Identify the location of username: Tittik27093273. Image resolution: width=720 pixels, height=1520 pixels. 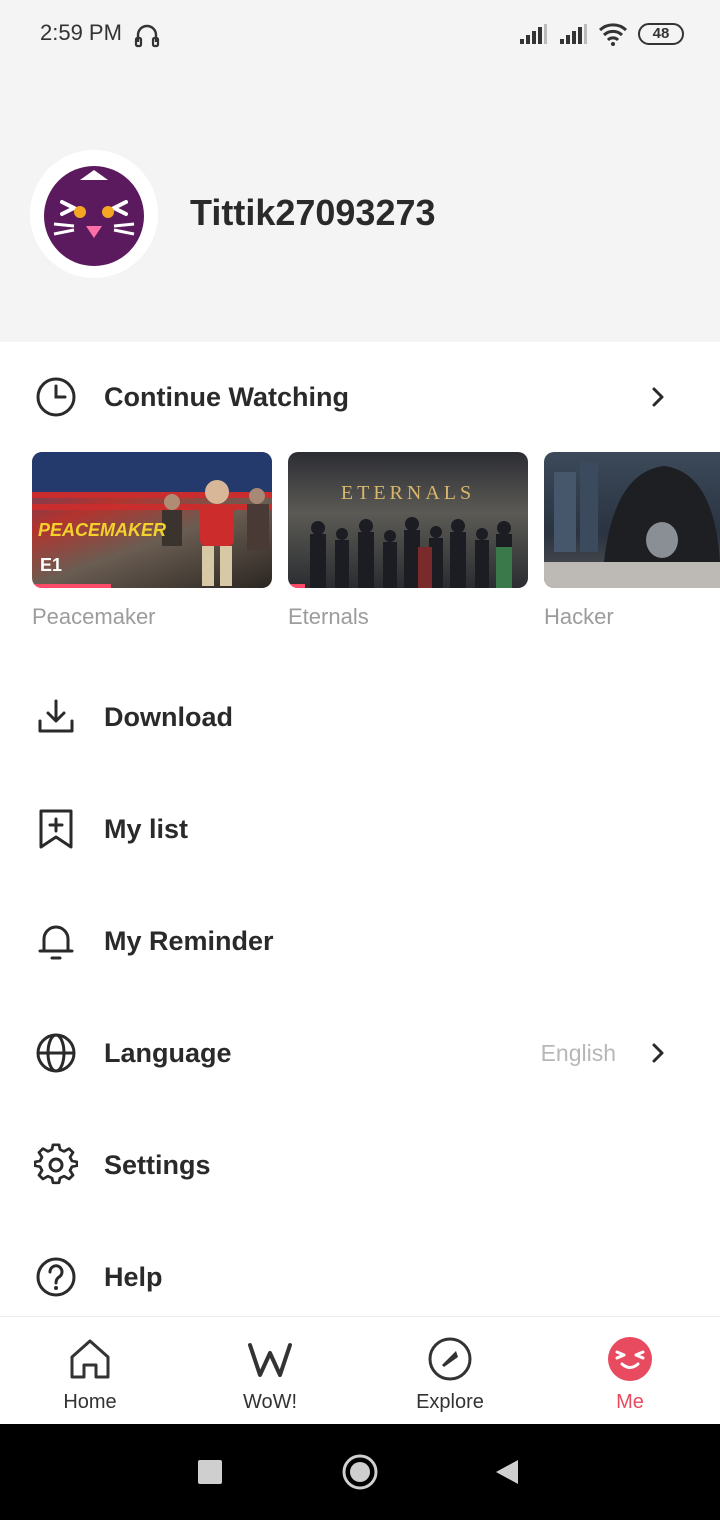
(313, 212).